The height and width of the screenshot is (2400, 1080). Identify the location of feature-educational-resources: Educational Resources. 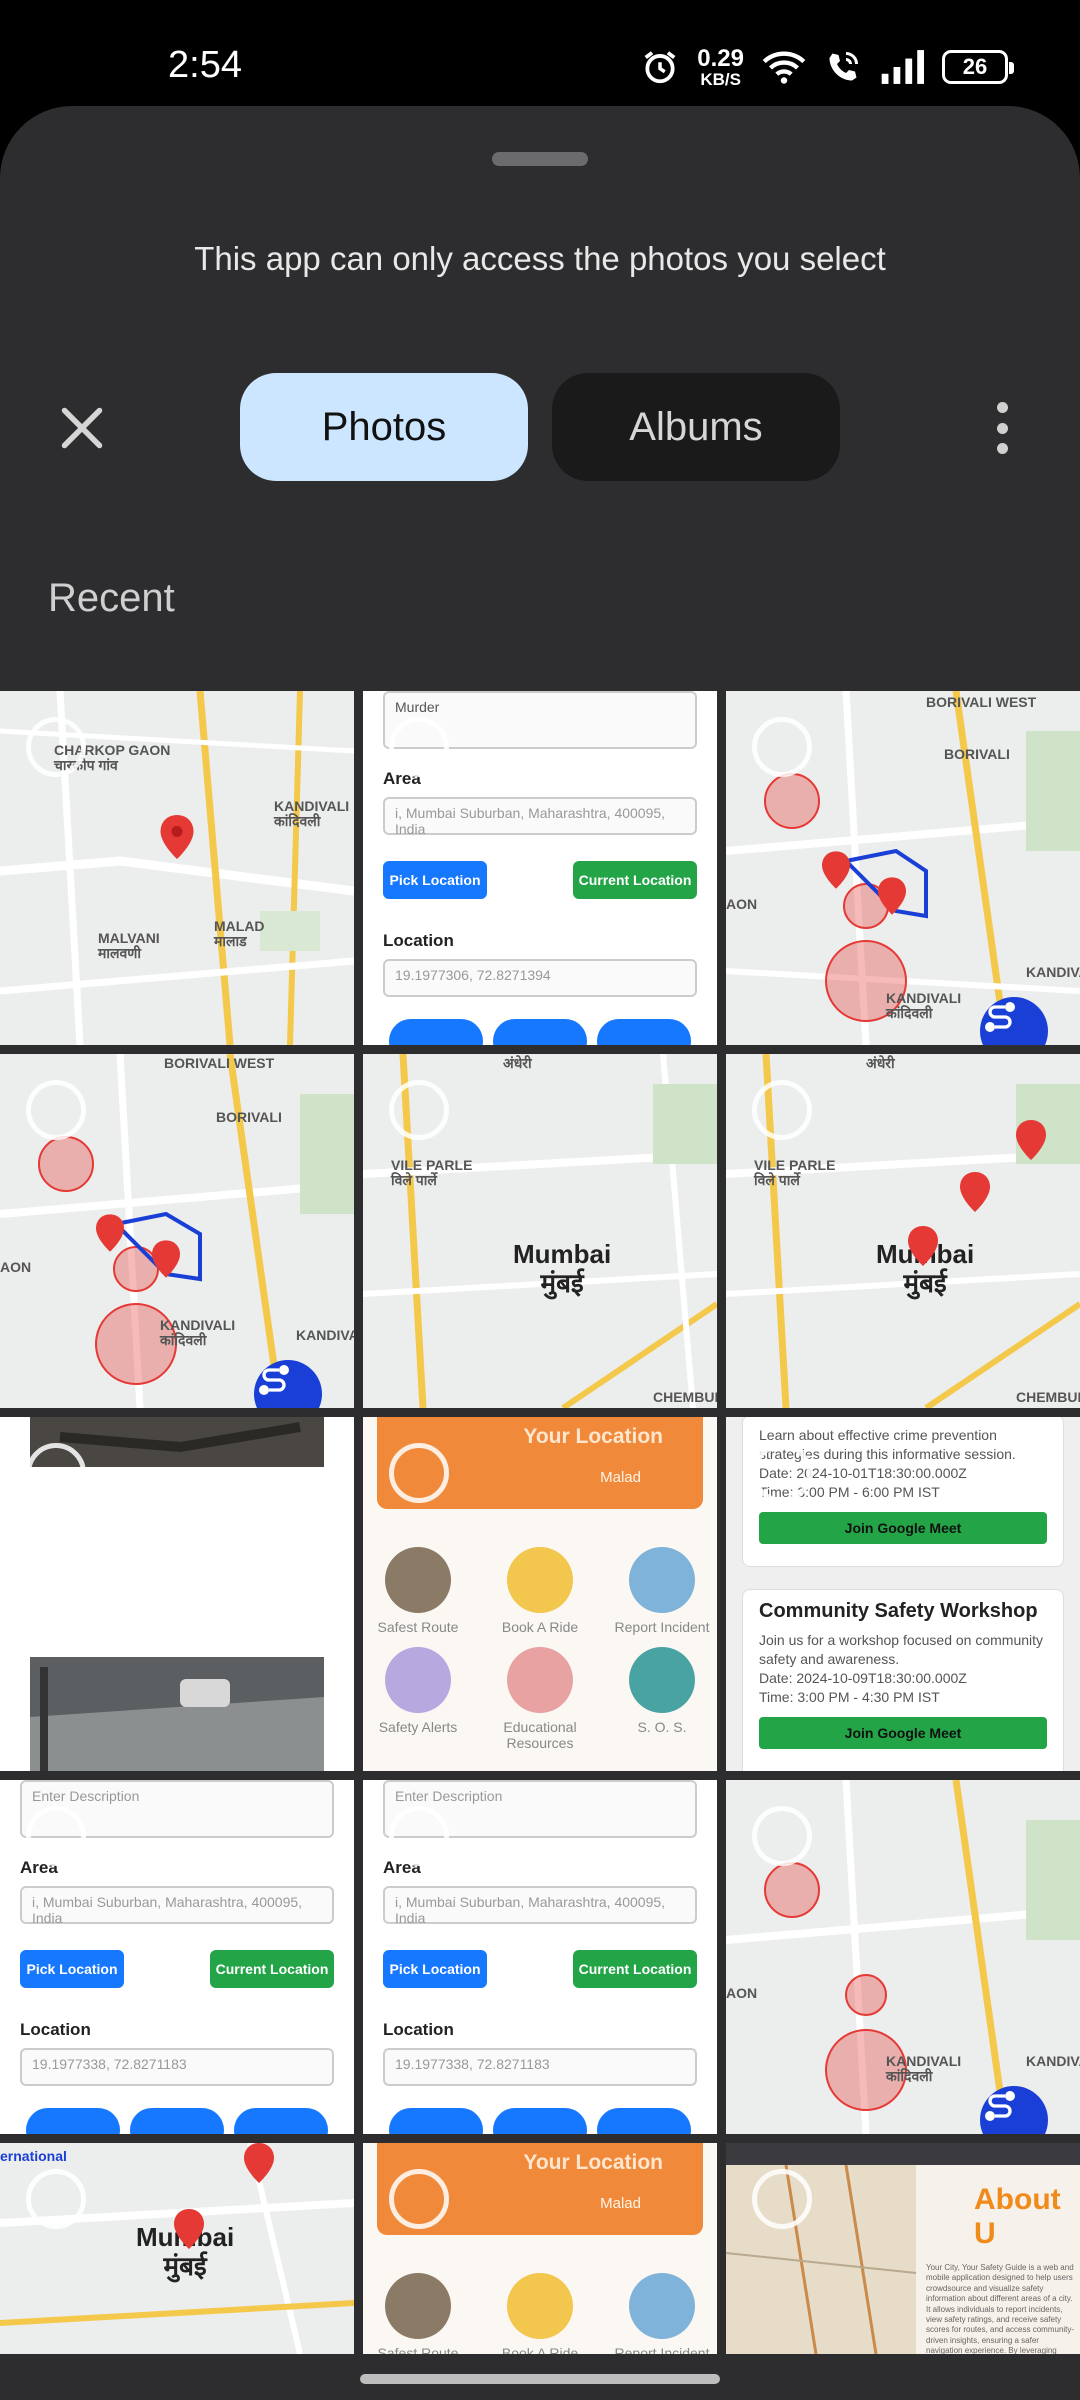
(540, 1699).